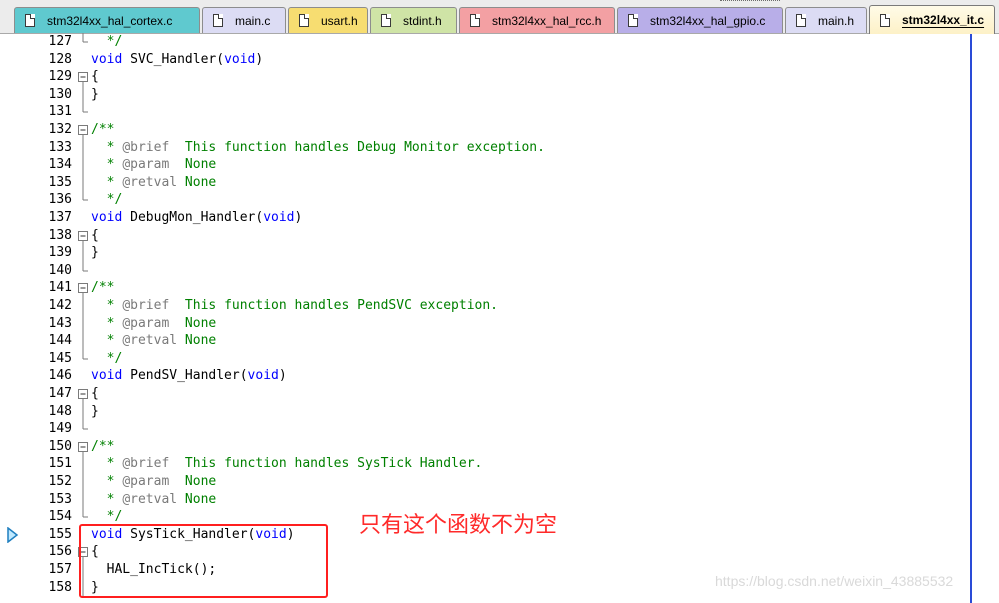  What do you see at coordinates (499, 411) in the screenshot?
I see `code-line: 148}` at bounding box center [499, 411].